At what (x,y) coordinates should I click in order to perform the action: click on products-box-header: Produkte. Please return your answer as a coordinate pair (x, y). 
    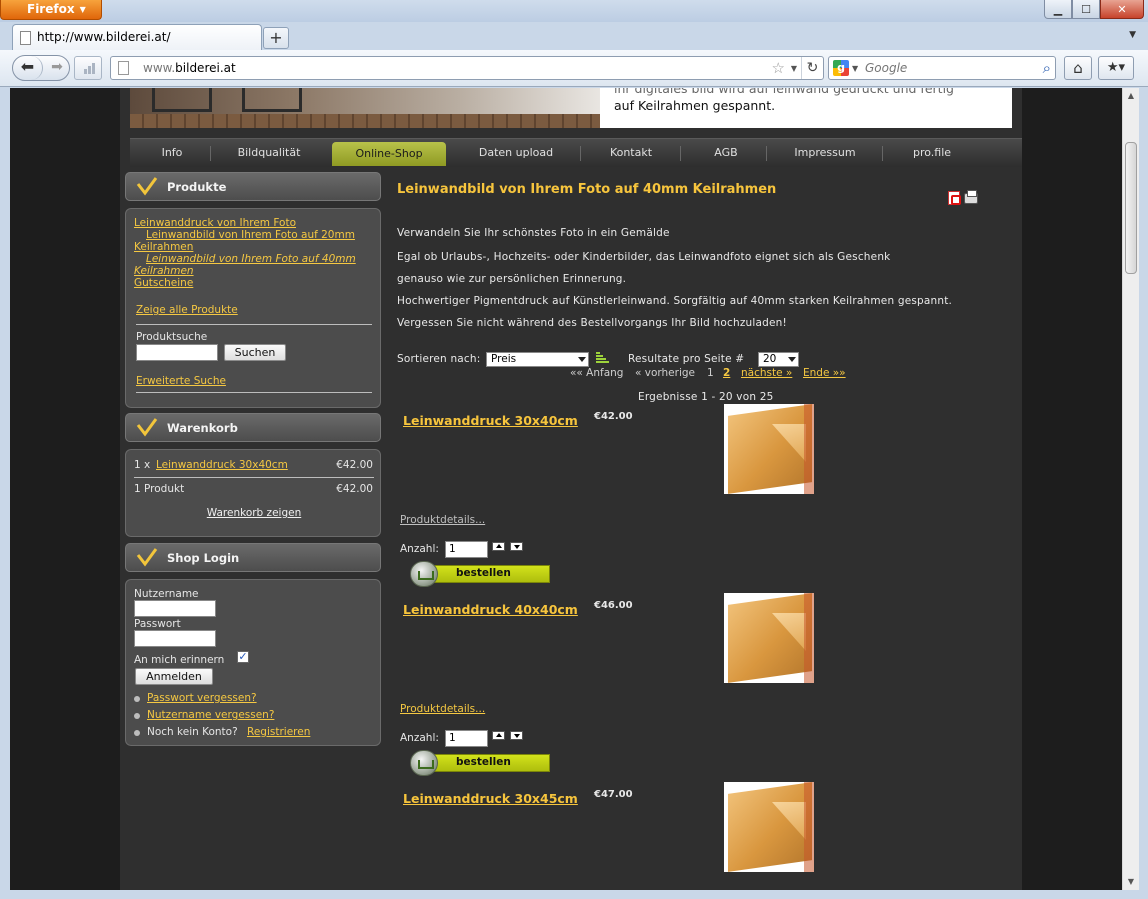
    Looking at the image, I should click on (253, 186).